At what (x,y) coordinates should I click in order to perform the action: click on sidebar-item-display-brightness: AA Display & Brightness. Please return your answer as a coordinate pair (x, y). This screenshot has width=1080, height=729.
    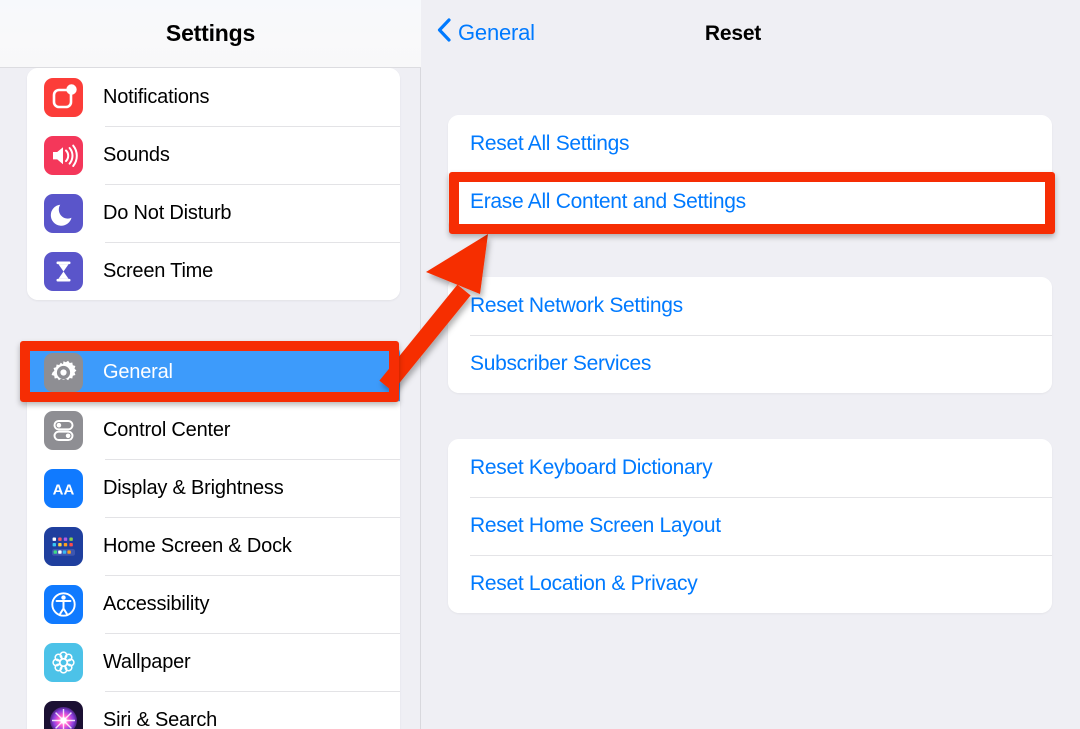
    Looking at the image, I should click on (213, 488).